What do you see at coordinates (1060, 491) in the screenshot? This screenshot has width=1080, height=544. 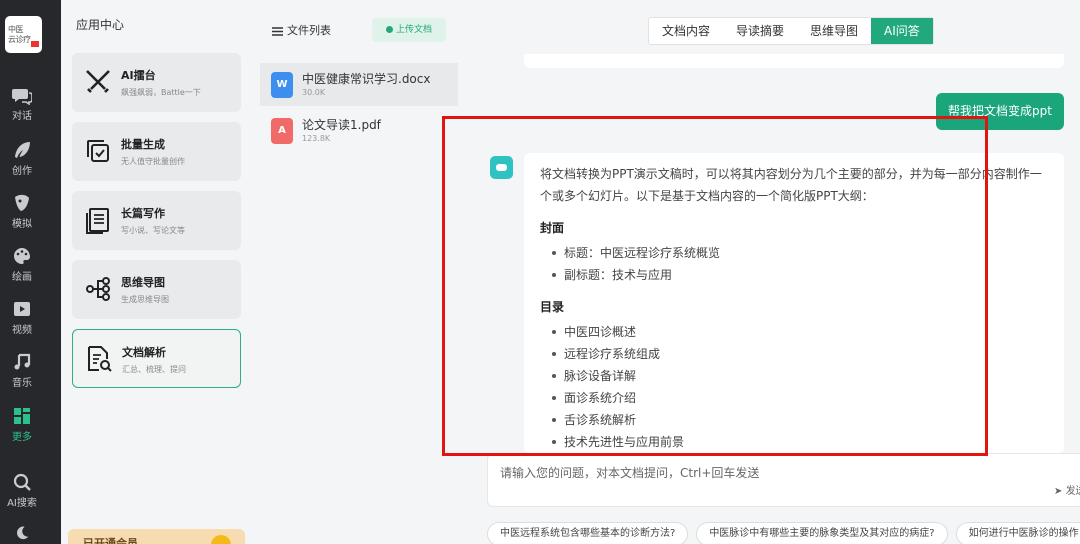 I see `send-icon: ➤` at bounding box center [1060, 491].